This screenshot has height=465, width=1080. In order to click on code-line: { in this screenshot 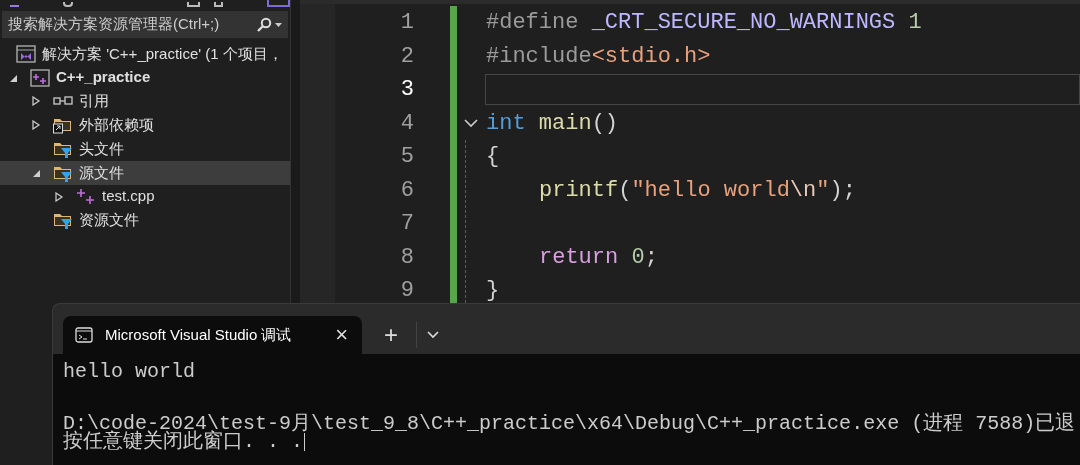, I will do `click(493, 157)`.